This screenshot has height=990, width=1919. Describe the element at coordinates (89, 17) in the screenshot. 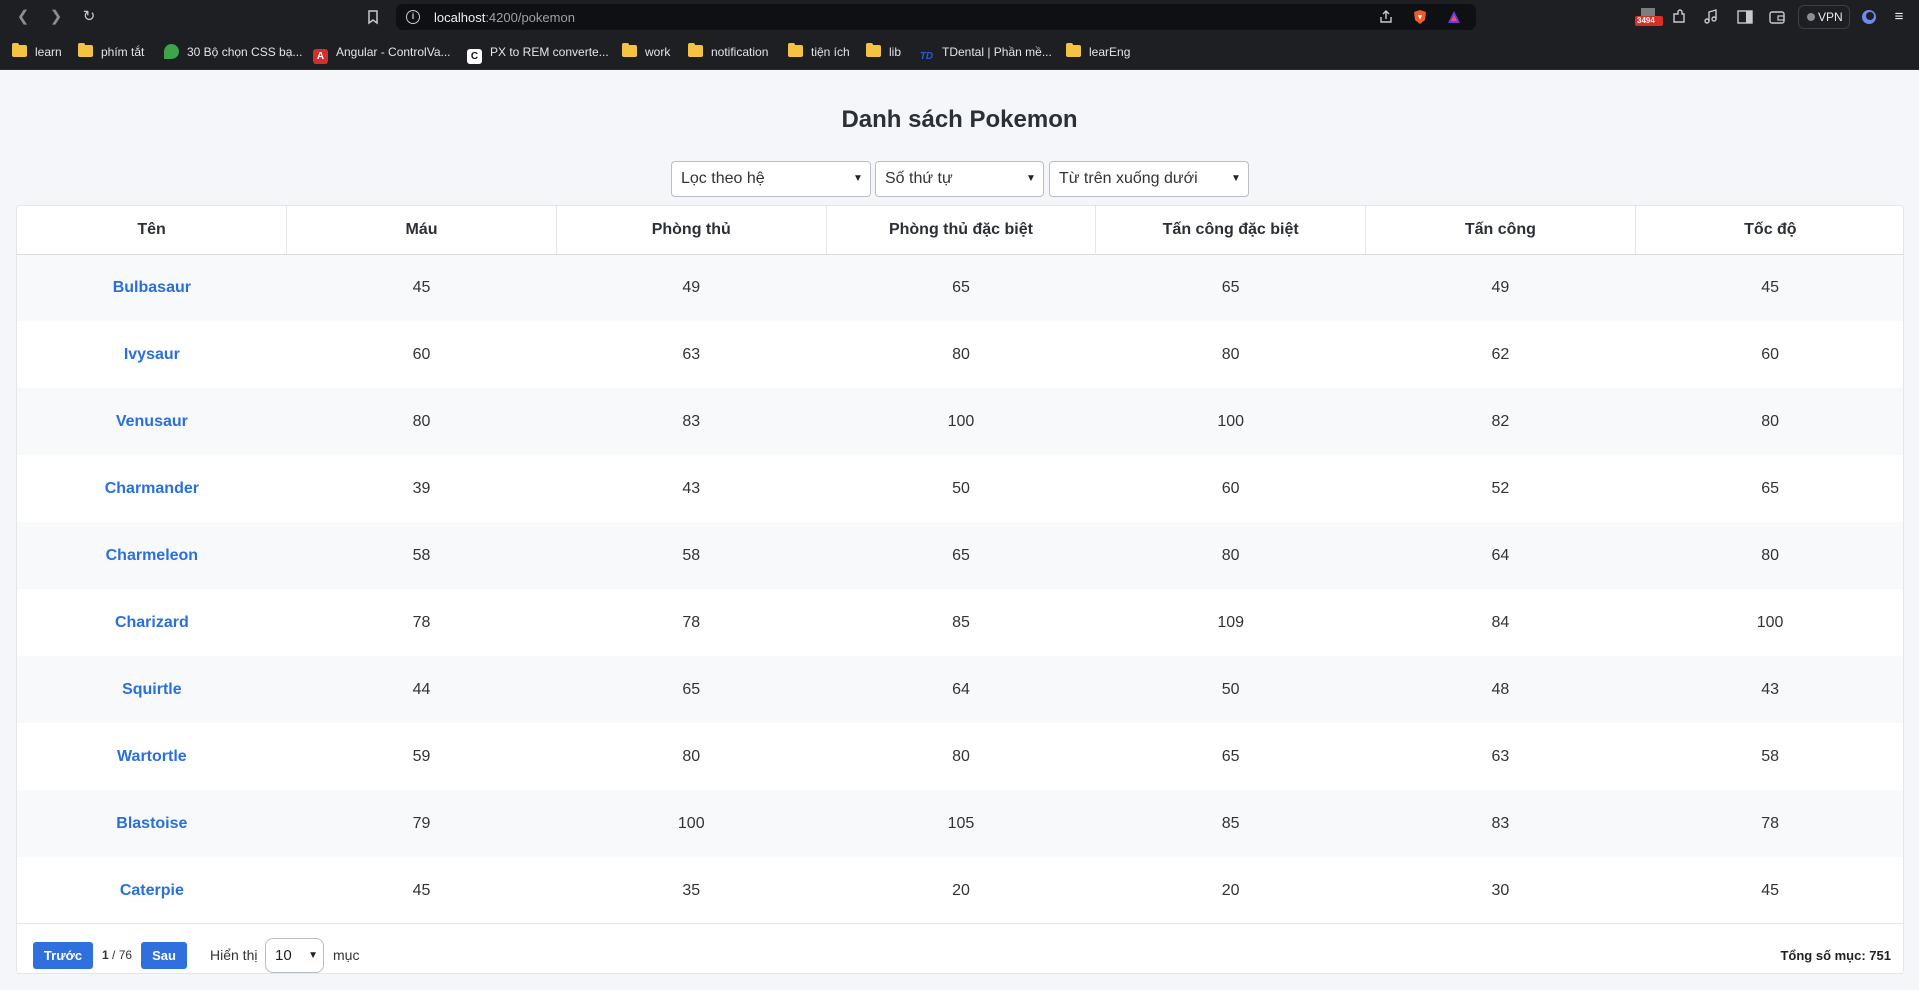

I see `reload-icon: ↻` at that location.